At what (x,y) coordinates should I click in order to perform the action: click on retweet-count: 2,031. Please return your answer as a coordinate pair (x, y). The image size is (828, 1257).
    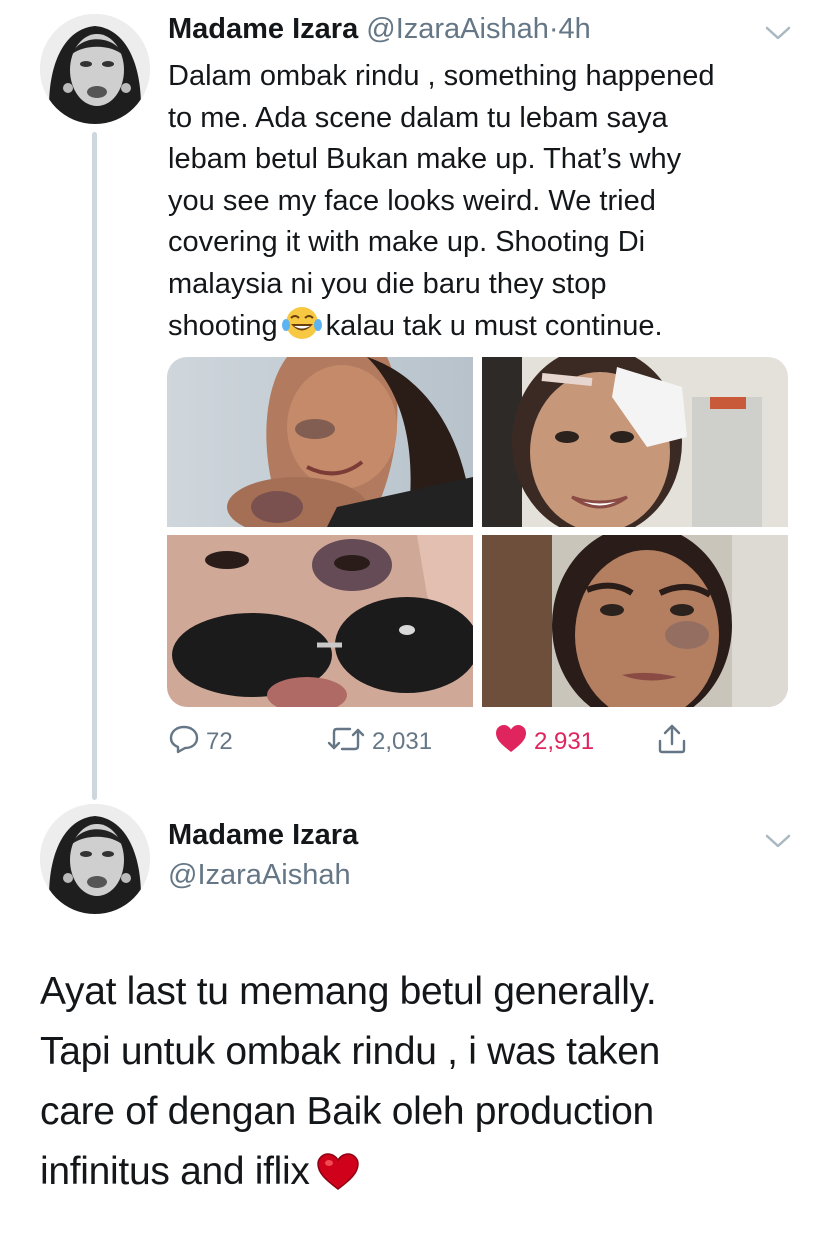
    Looking at the image, I should click on (402, 741).